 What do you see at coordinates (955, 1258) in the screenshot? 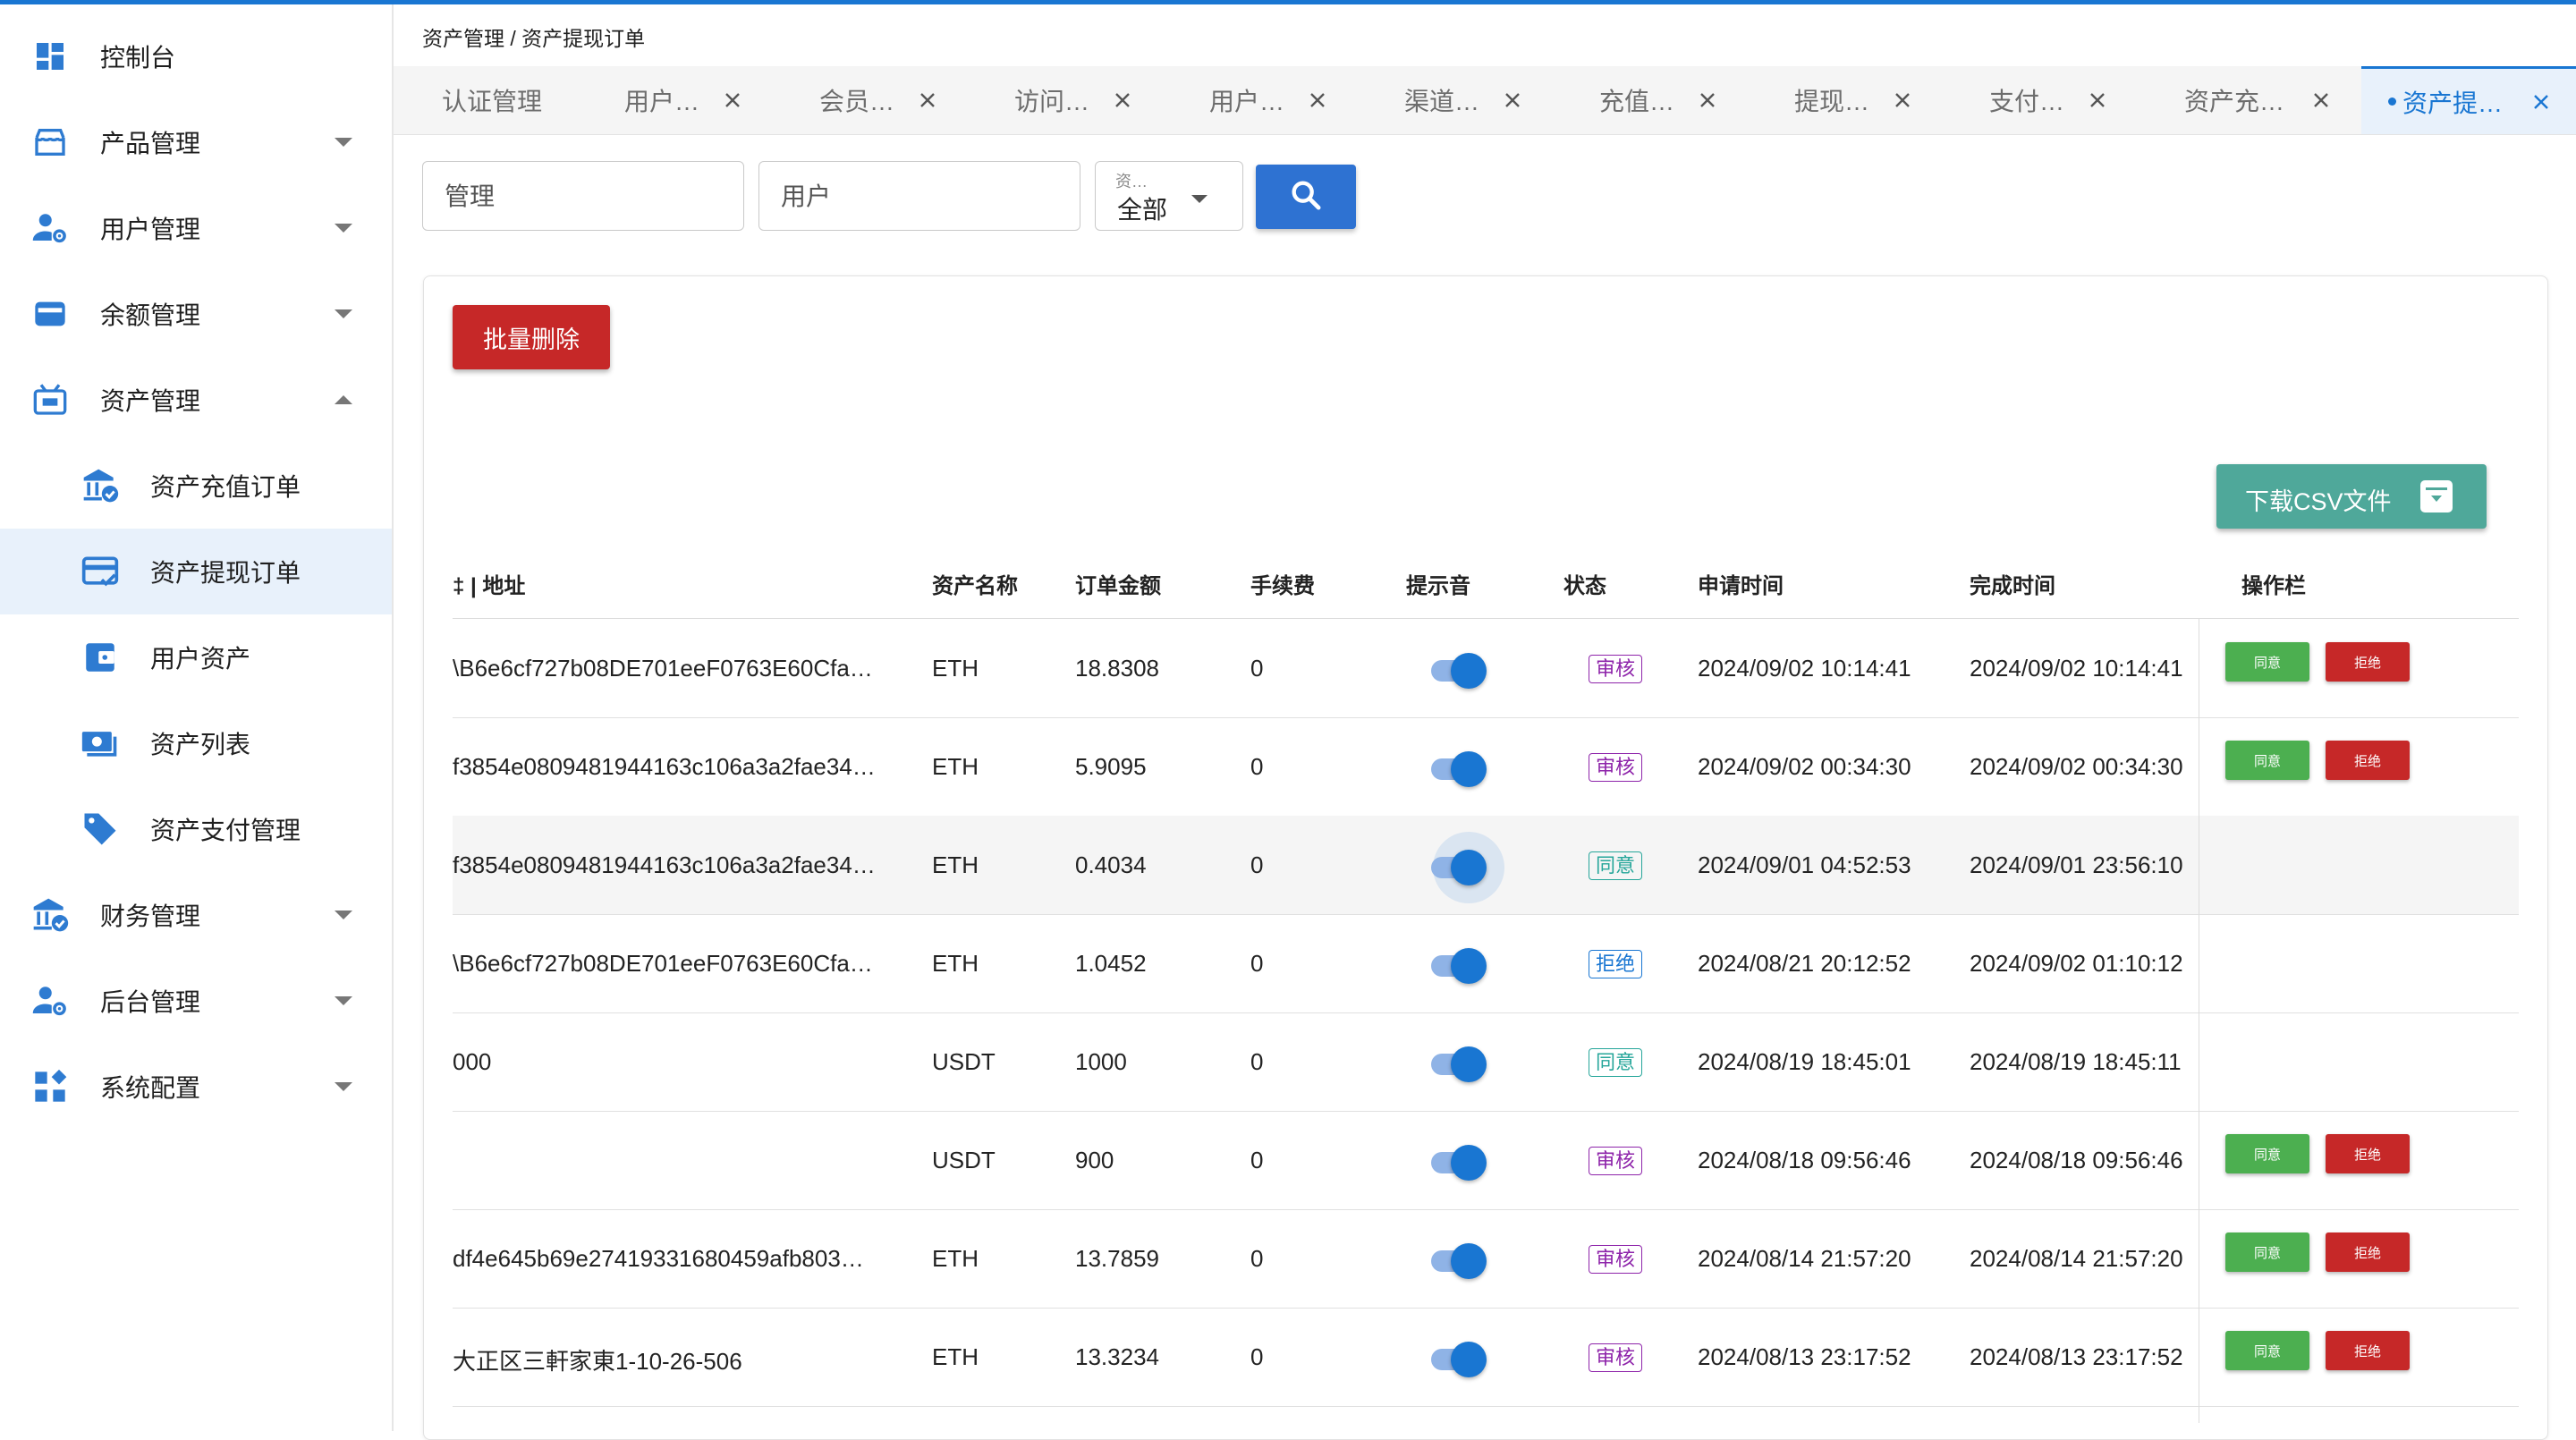
I see `cell-asset: ETH` at bounding box center [955, 1258].